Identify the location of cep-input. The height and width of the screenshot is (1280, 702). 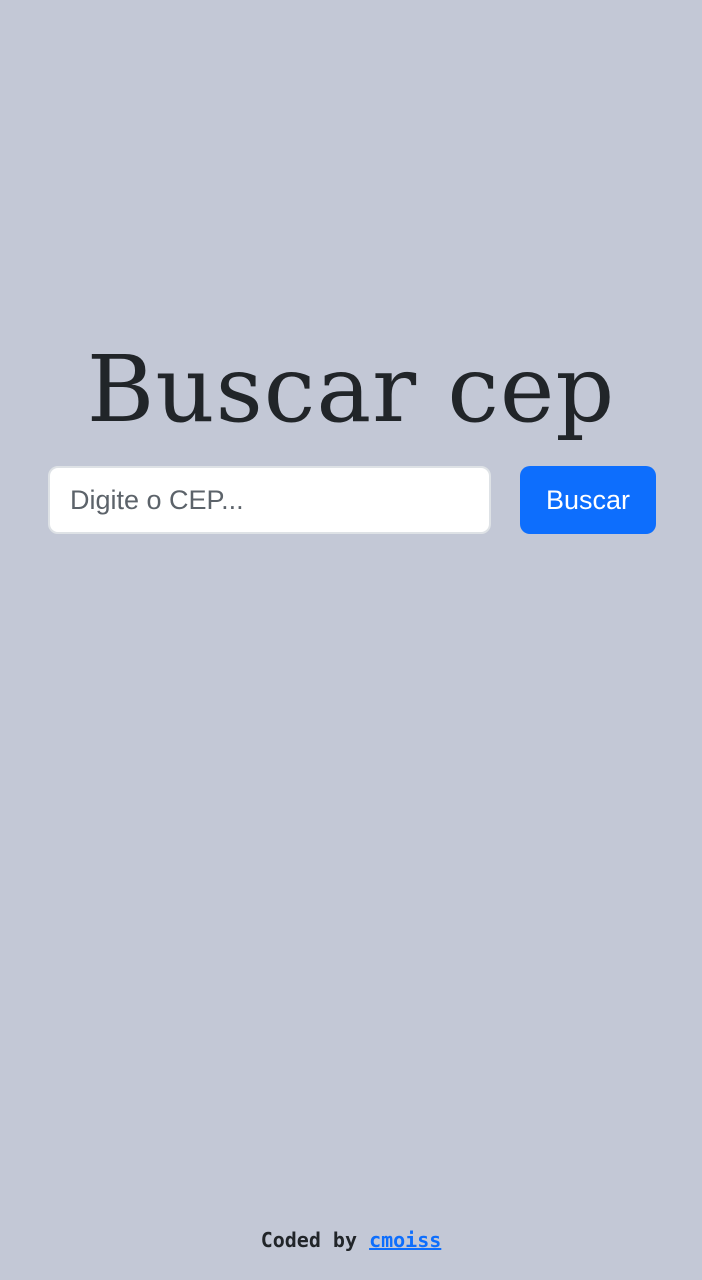
(269, 500).